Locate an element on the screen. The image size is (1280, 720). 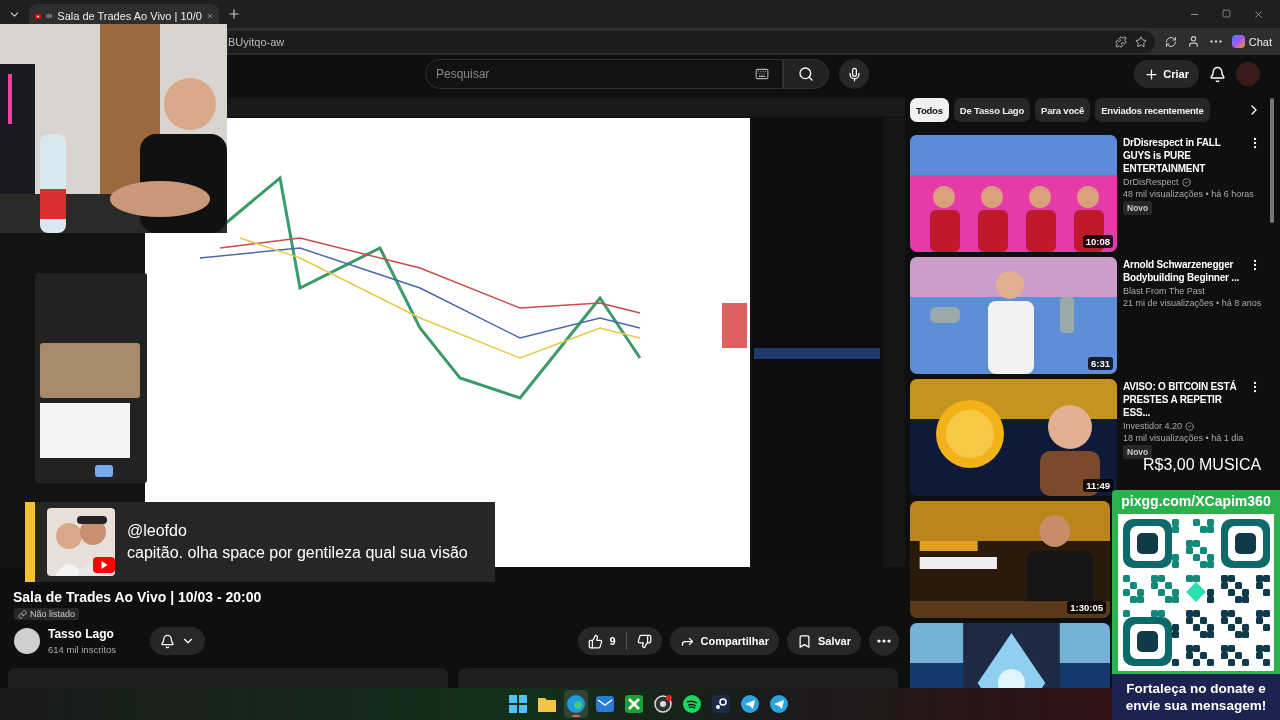
visibility-badge: Não listado is located at coordinates (47, 614).